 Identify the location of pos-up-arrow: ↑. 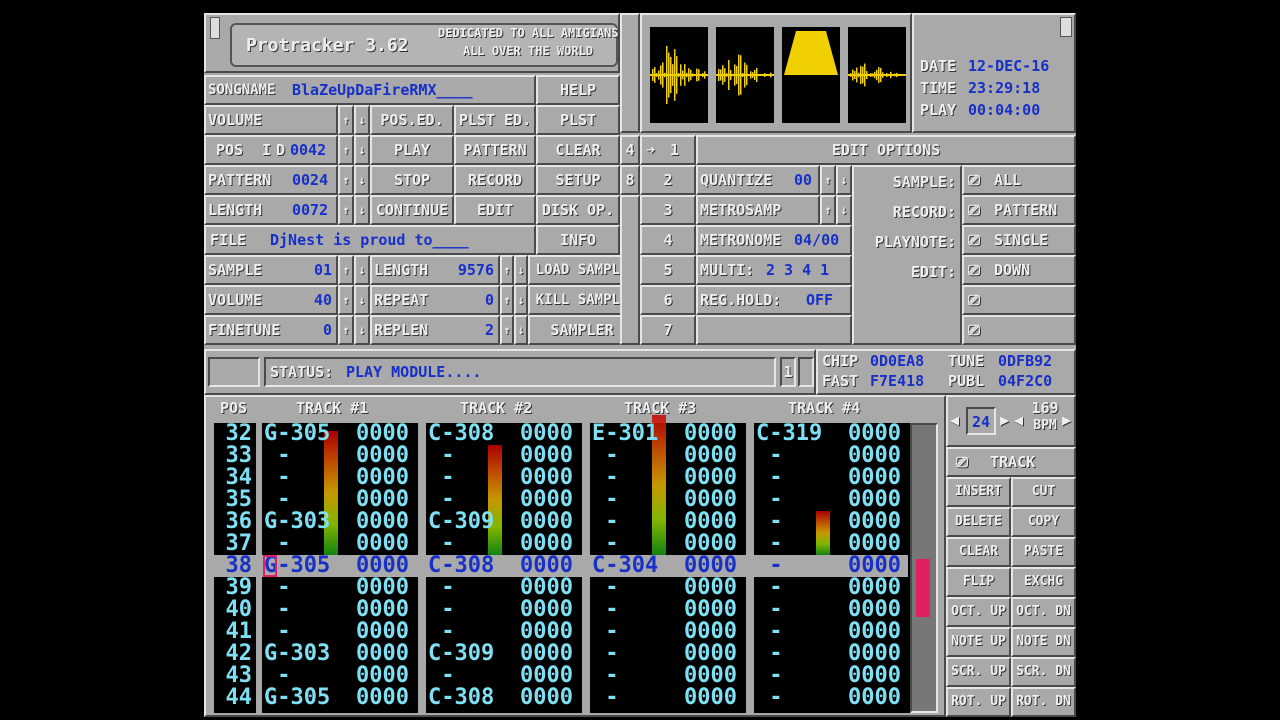
(346, 150).